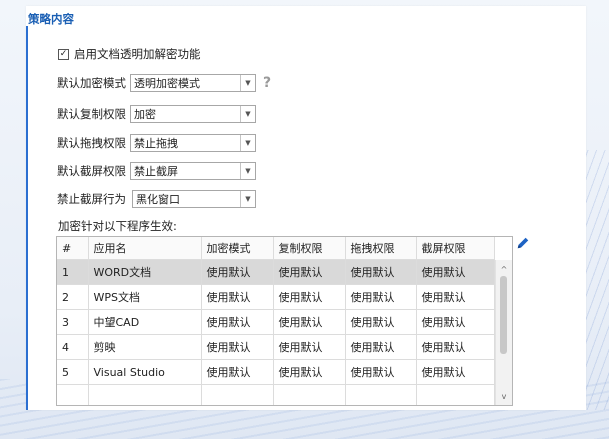 The width and height of the screenshot is (609, 439). I want to click on copy-permission-label: 默认复制权限, so click(91, 114).